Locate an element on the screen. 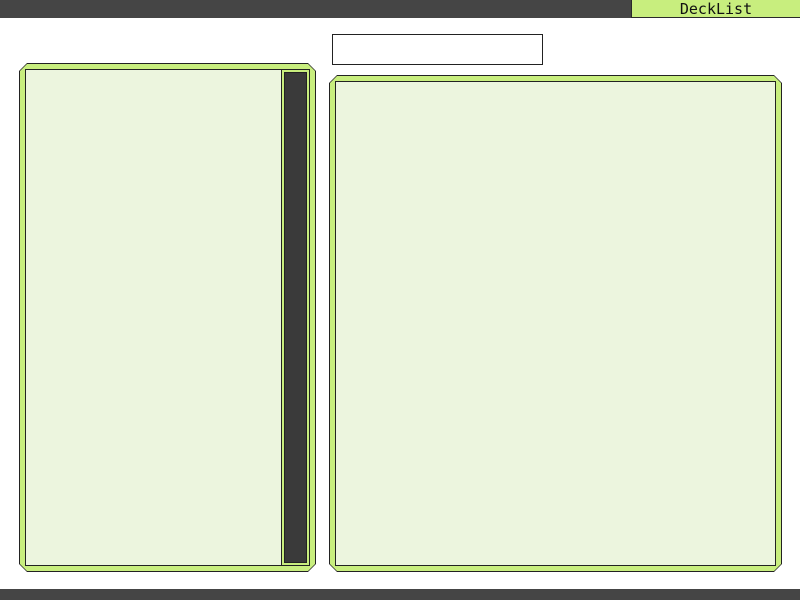  app-title: DeckList is located at coordinates (715, 9).